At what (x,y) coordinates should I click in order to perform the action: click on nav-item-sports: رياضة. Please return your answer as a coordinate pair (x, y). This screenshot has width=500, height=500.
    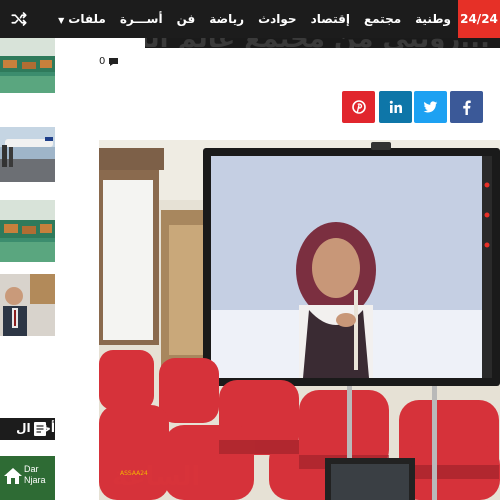
    Looking at the image, I should click on (226, 19).